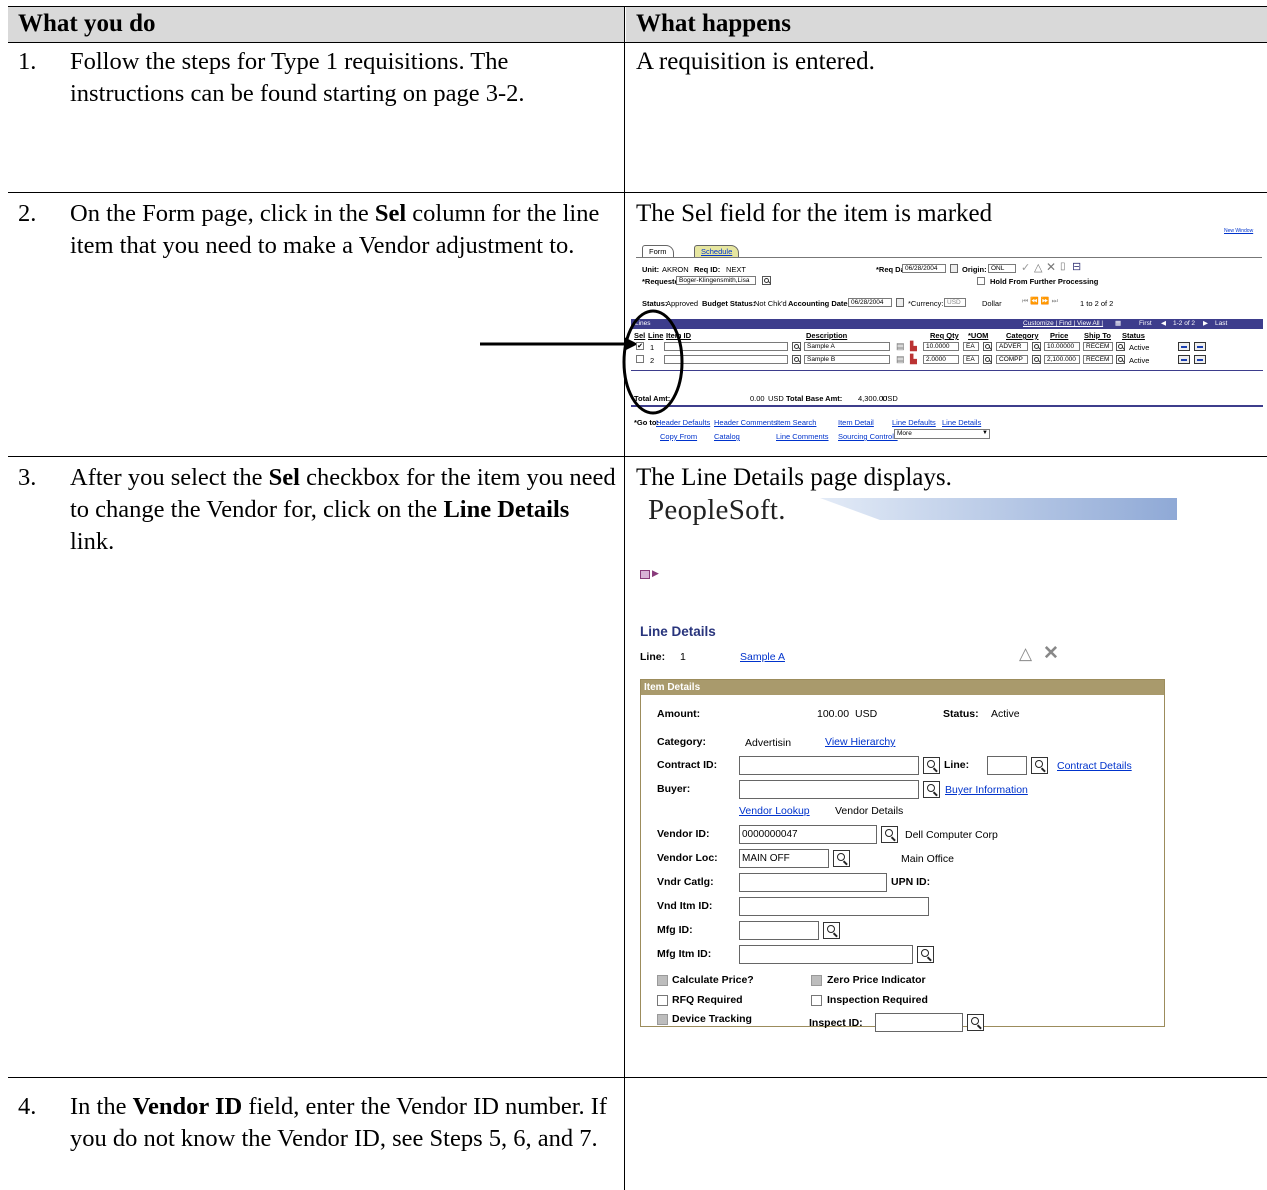 Image resolution: width=1267 pixels, height=1190 pixels. What do you see at coordinates (1051, 267) in the screenshot?
I see `delete-icon: ✕` at bounding box center [1051, 267].